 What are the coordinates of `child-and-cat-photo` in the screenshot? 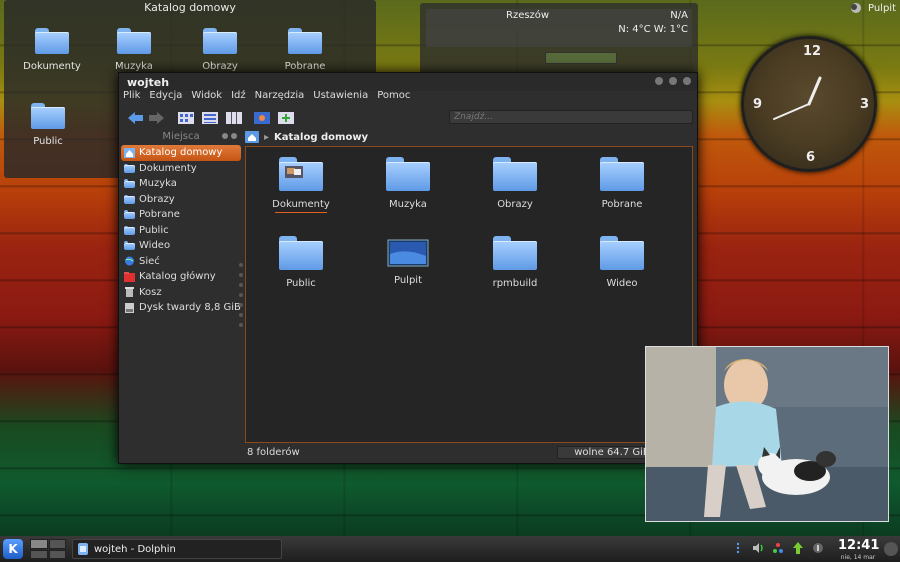 It's located at (767, 434).